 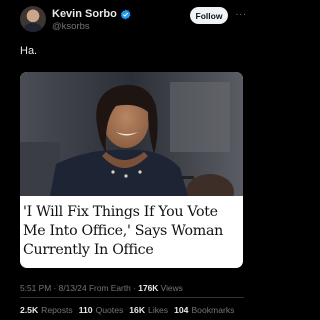 I want to click on author-name: Kevin Sorbo, so click(x=84, y=14).